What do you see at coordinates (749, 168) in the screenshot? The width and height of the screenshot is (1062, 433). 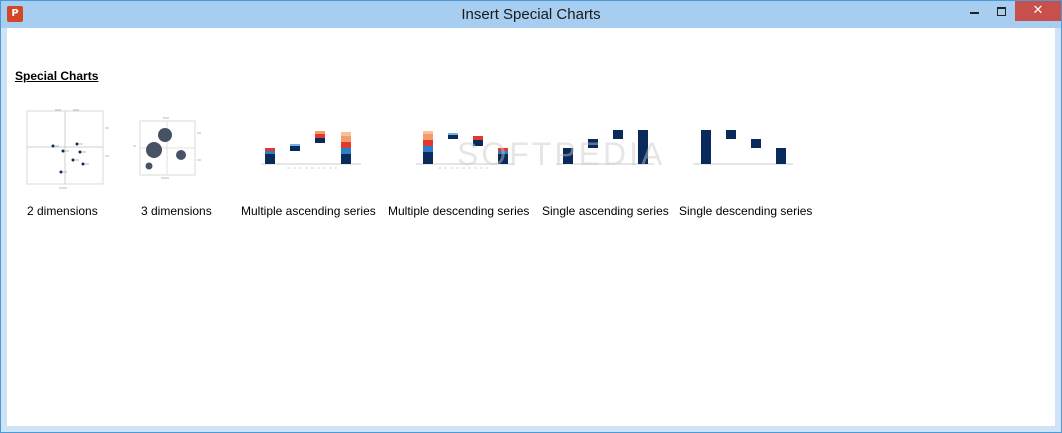 I see `chart-option-single-descending-series: Single descending series` at bounding box center [749, 168].